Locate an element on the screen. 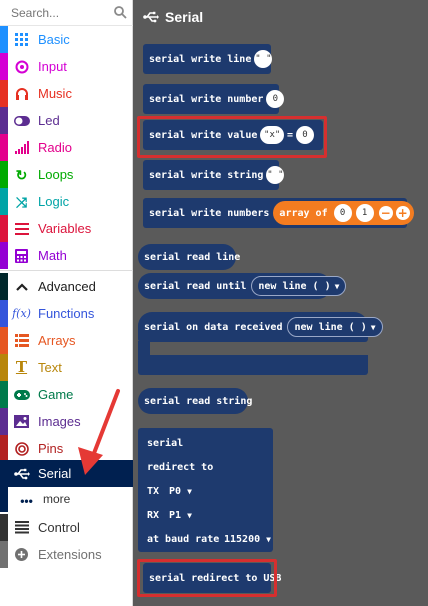 Image resolution: width=428 pixels, height=606 pixels. category-radio: Radio is located at coordinates (66, 147).